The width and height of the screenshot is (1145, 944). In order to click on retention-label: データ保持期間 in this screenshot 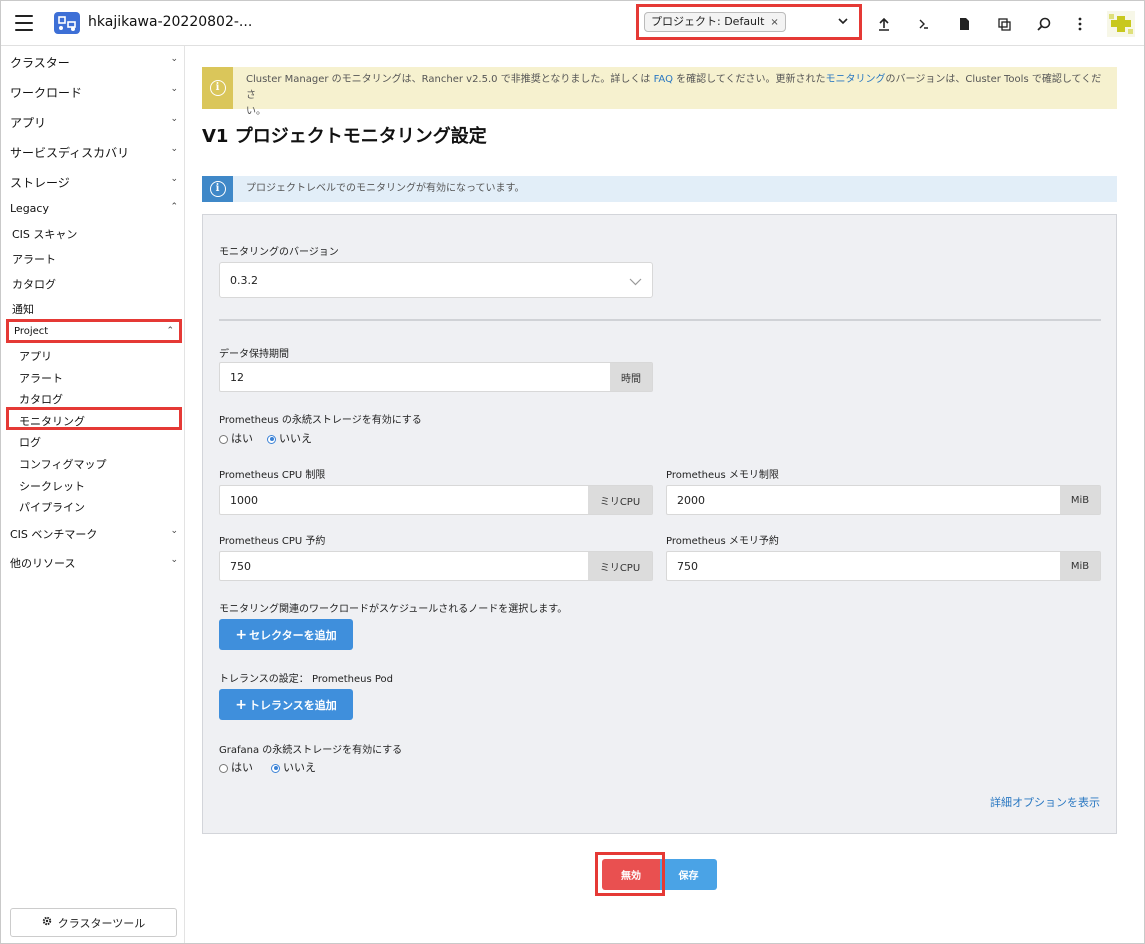, I will do `click(254, 354)`.